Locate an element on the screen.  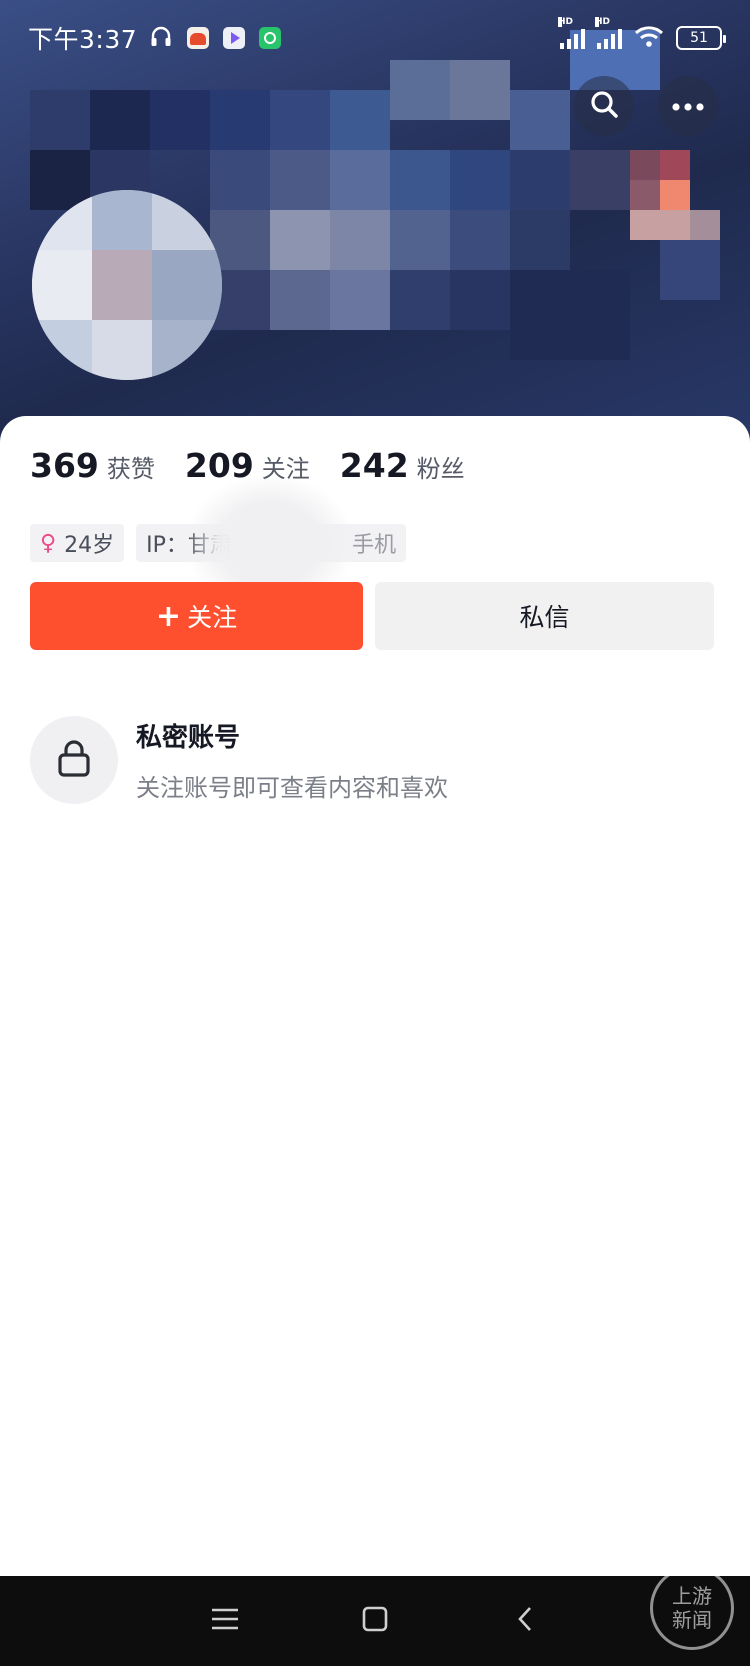
message-button-label: 私信 is located at coordinates (544, 617).